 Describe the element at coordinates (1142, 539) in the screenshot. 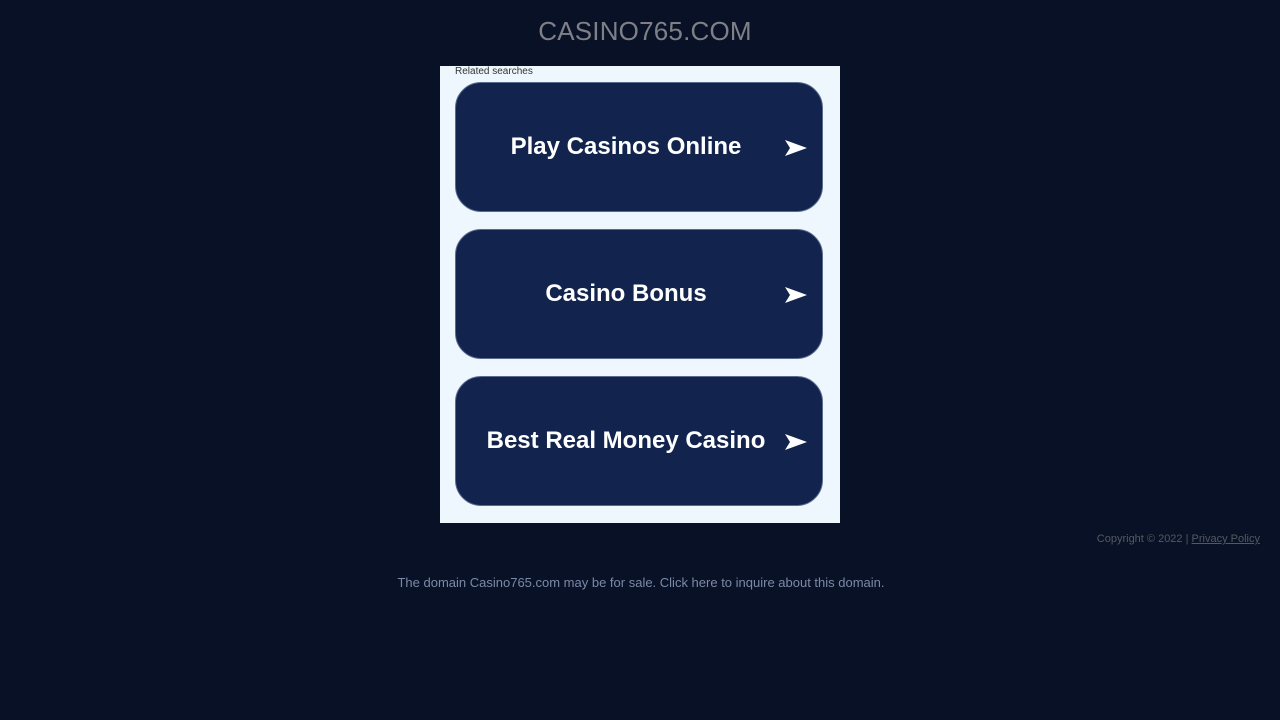

I see `copyright-text: Copyright © 2022 |` at that location.